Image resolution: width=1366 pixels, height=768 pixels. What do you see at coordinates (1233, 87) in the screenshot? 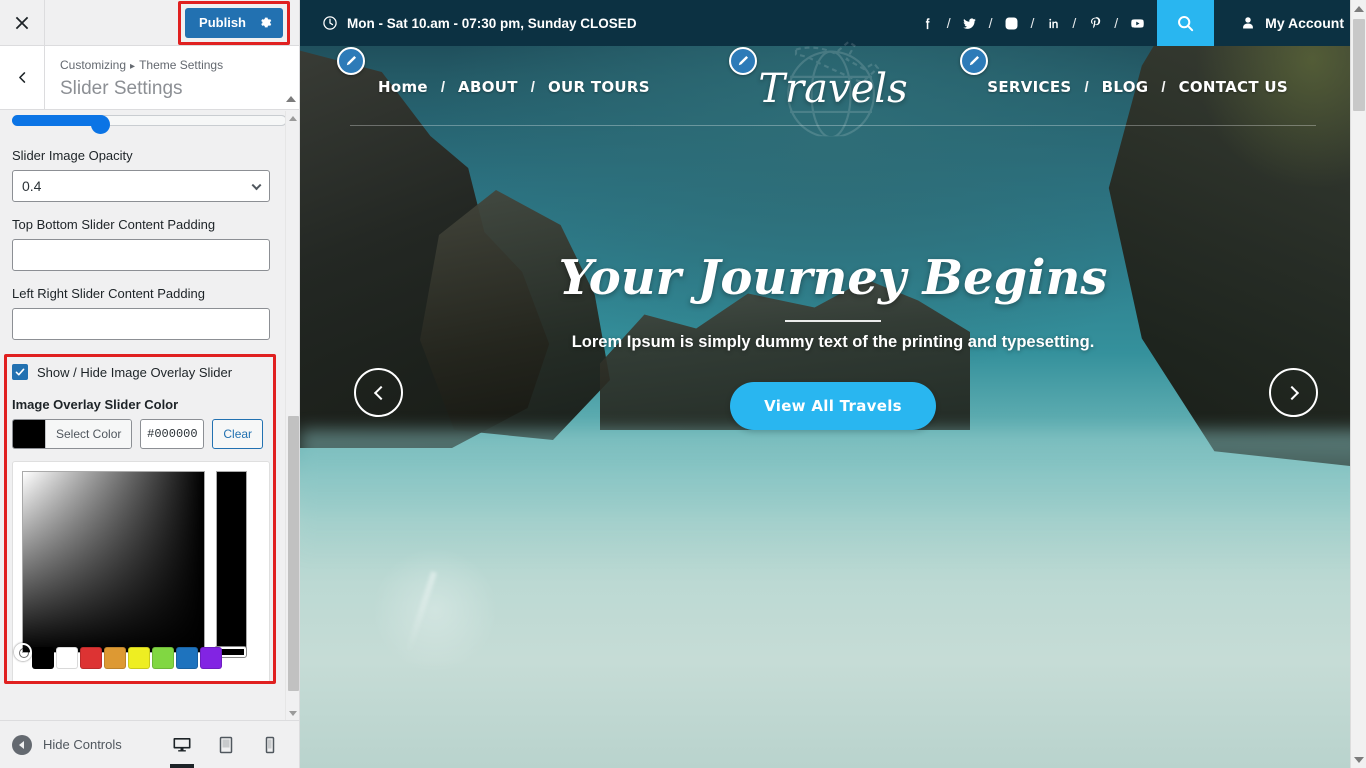
I see `nav-item-contact-us: CONTACT US` at bounding box center [1233, 87].